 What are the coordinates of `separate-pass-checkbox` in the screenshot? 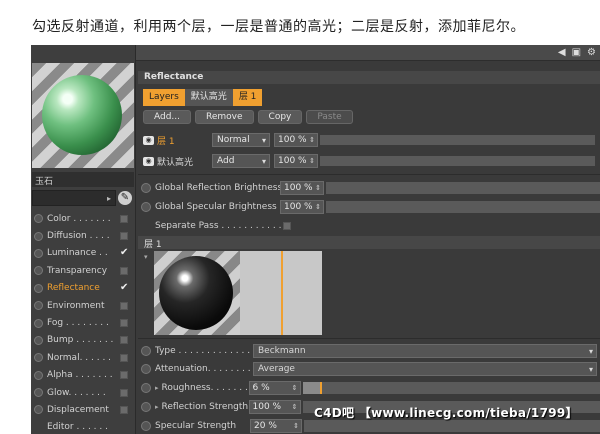 It's located at (287, 225).